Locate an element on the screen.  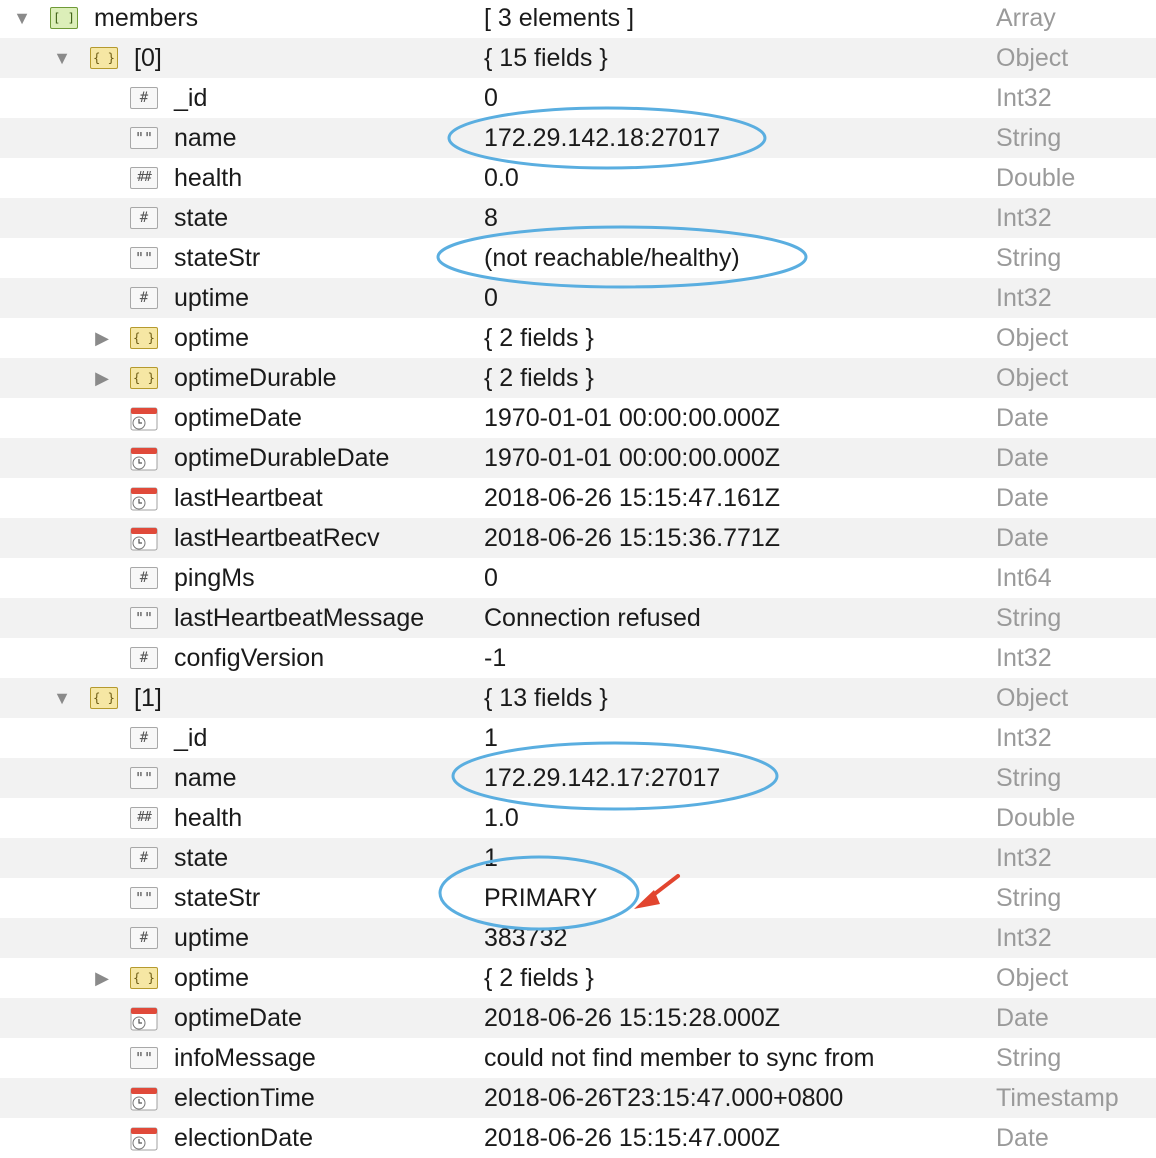
field-value: { 13 fields } is located at coordinates (546, 698).